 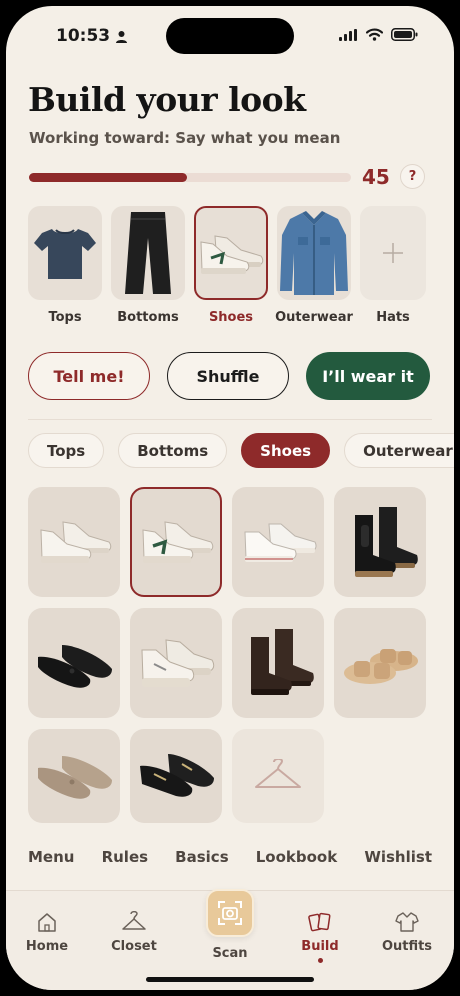 I want to click on white-sneakers-green-v-icon, so click(x=176, y=542).